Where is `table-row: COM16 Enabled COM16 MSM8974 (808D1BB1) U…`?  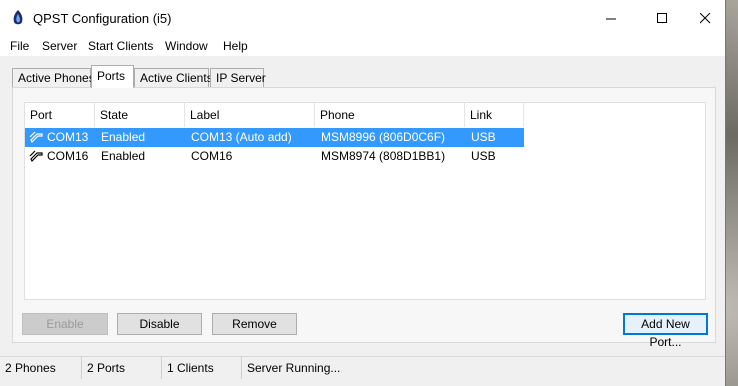
table-row: COM16 Enabled COM16 MSM8974 (808D1BB1) U… is located at coordinates (274, 156).